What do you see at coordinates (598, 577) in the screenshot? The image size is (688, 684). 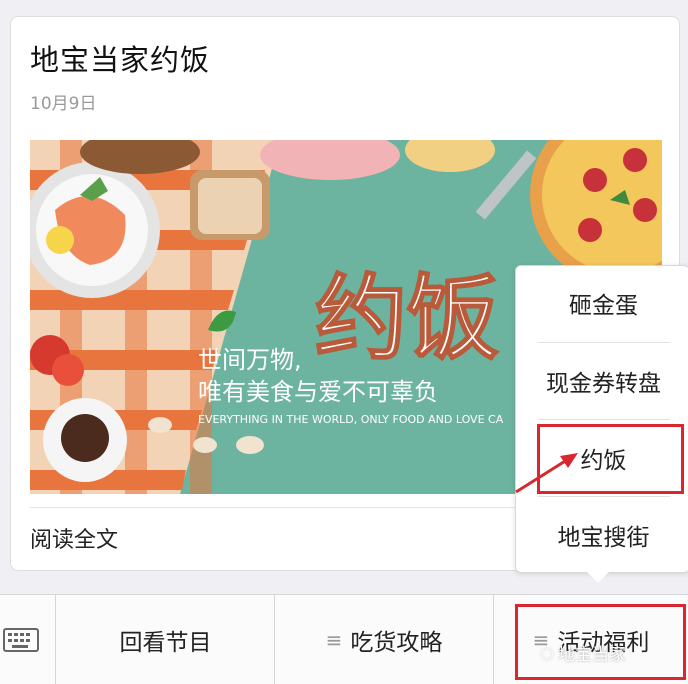 I see `submenu-pointer` at bounding box center [598, 577].